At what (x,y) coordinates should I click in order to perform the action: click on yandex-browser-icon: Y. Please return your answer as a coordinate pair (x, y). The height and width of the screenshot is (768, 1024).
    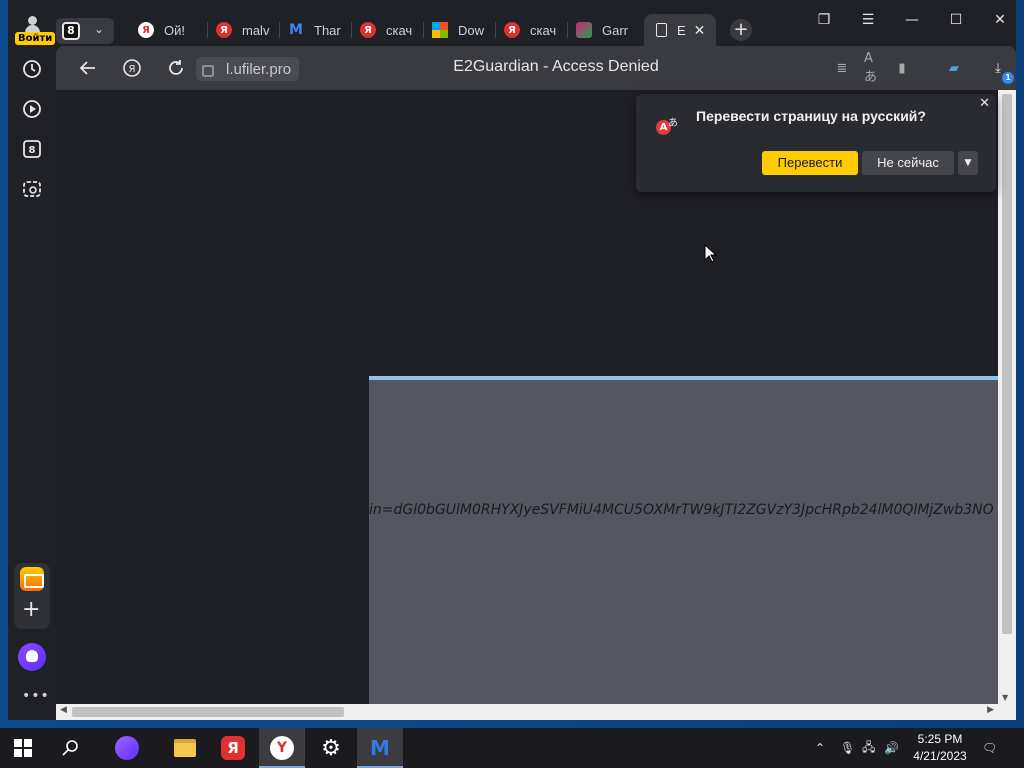
    Looking at the image, I should click on (282, 748).